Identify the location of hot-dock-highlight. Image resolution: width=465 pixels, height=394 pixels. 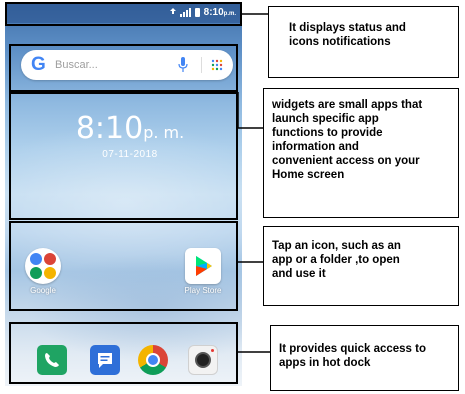
(123, 353).